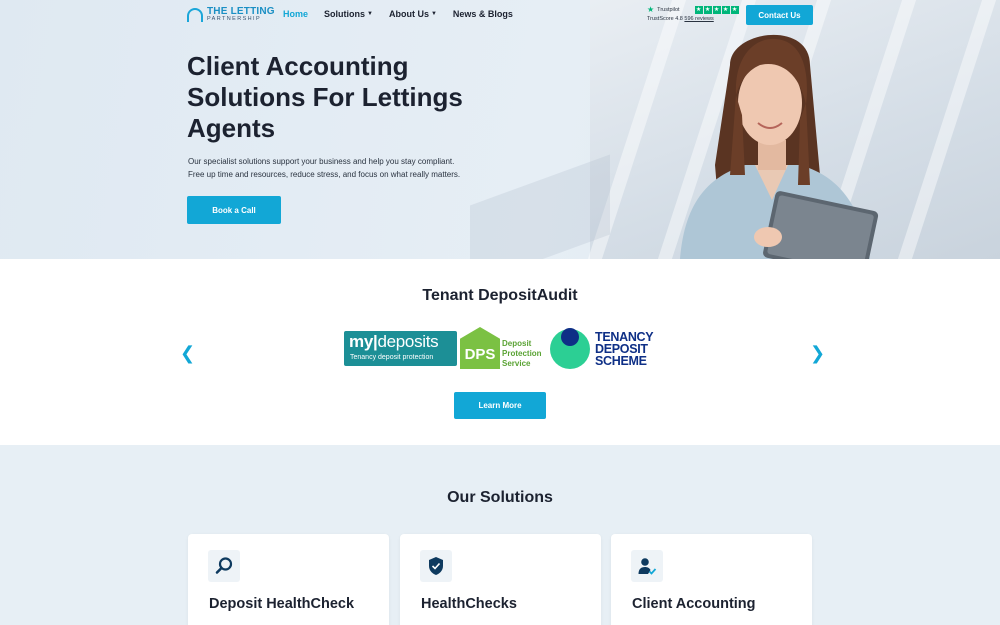 This screenshot has height=625, width=1000. I want to click on site-logo: THE LETTING PARTNERSHIP, so click(231, 15).